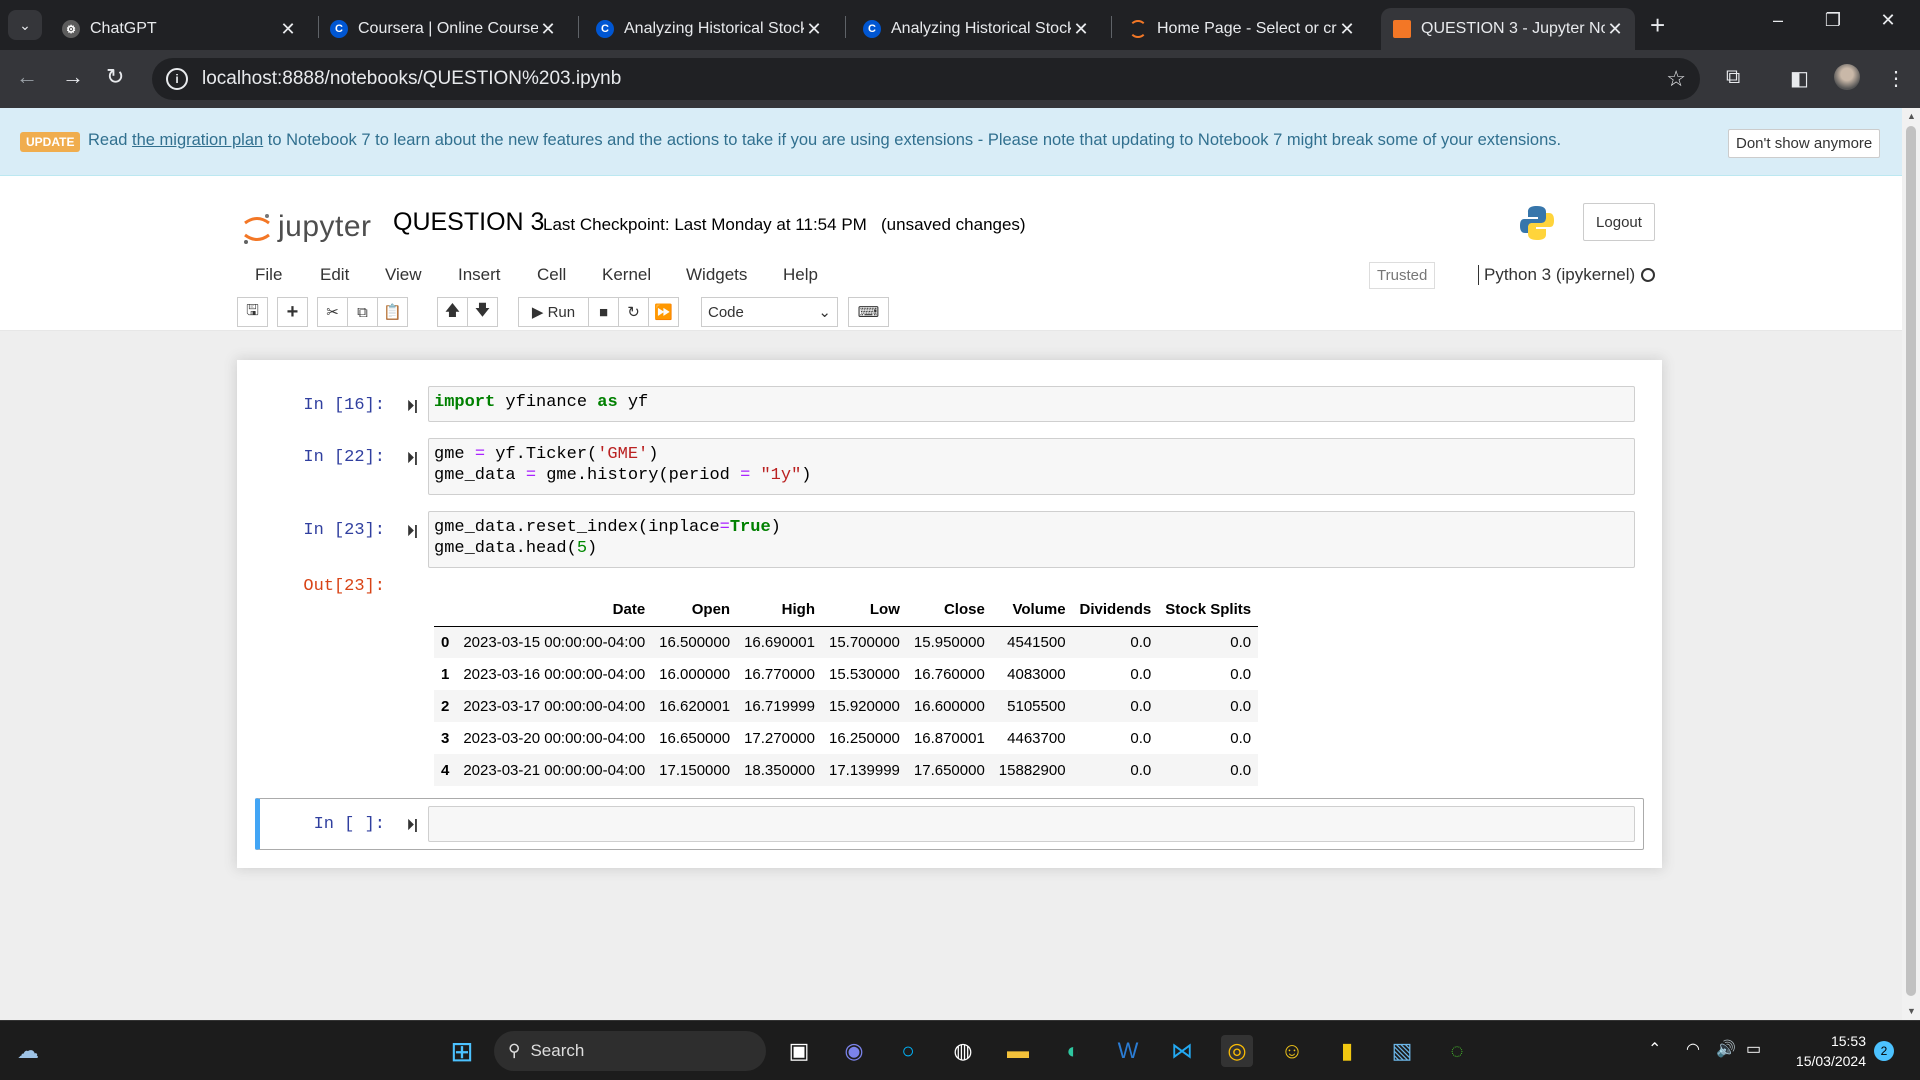 Image resolution: width=1920 pixels, height=1080 pixels. Describe the element at coordinates (663, 312) in the screenshot. I see `restart-run-all-icon: ⏩` at that location.